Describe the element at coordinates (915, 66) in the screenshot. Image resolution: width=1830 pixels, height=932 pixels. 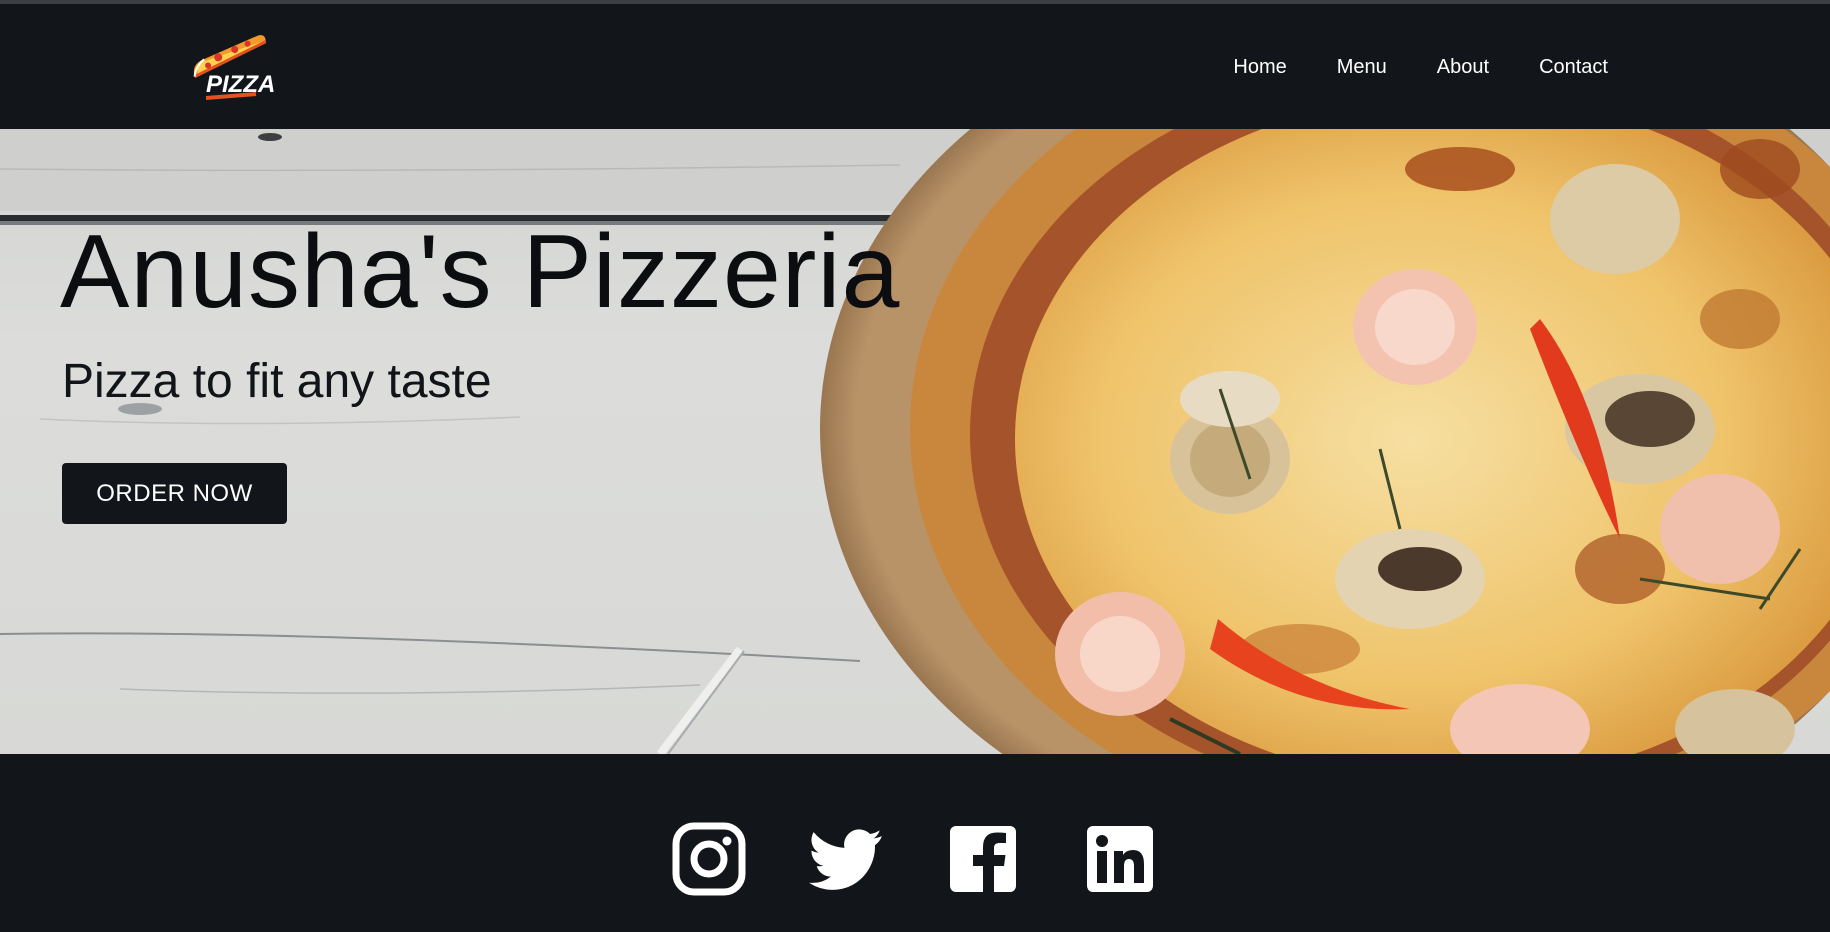
I see `navbar: PIZZA Home Menu About Contact` at that location.